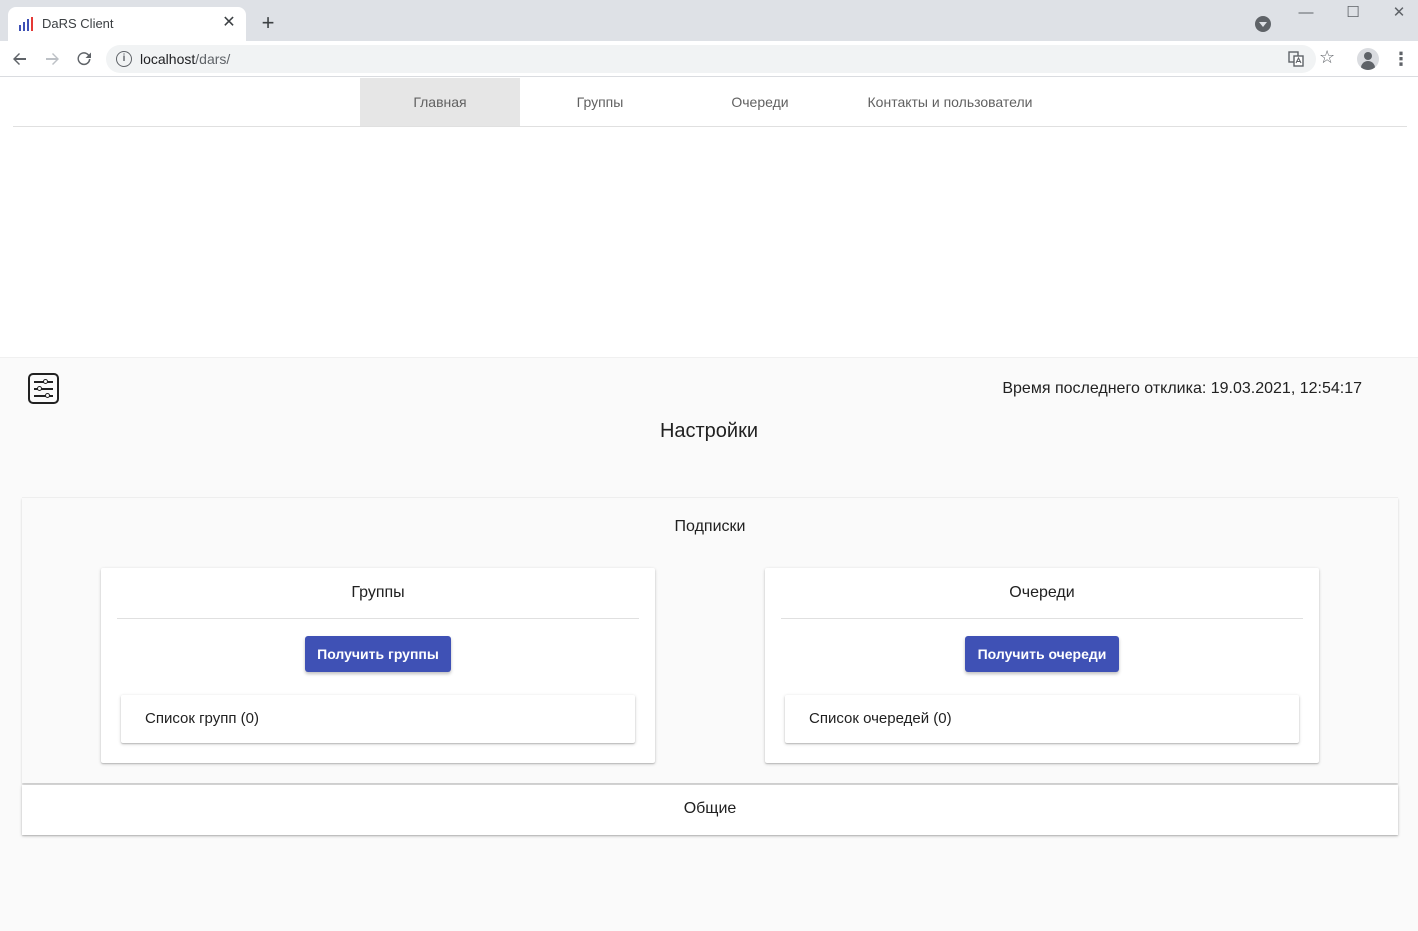 This screenshot has width=1418, height=931. I want to click on get-groups-button: Получить группы, so click(378, 654).